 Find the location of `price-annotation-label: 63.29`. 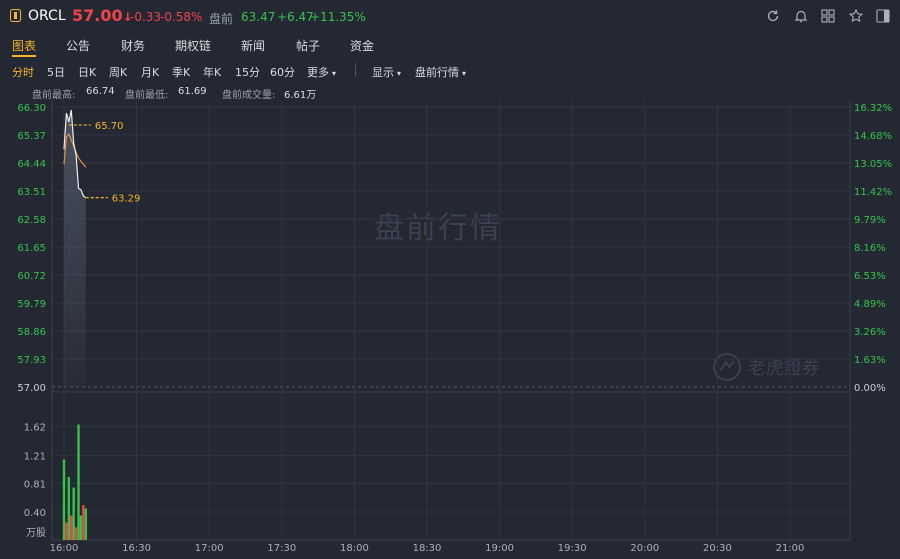

price-annotation-label: 63.29 is located at coordinates (126, 199).